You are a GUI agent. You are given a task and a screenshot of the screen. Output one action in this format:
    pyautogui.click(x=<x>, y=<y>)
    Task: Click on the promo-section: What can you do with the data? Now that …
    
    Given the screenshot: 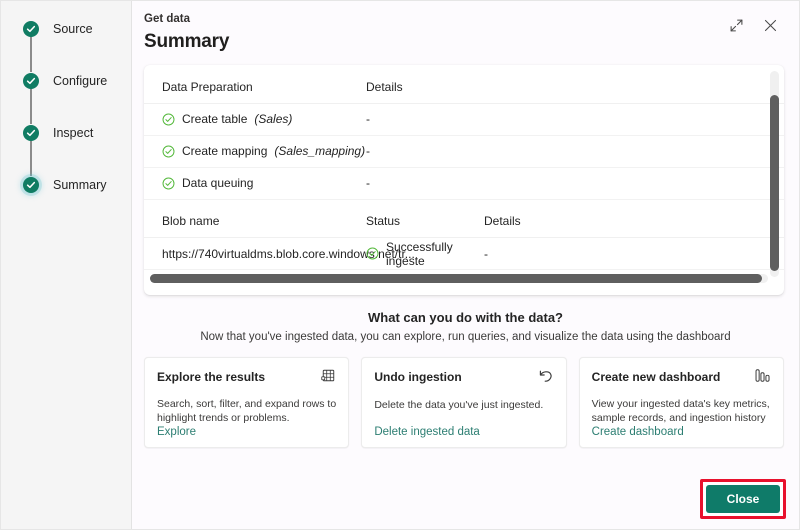 What is the action you would take?
    pyautogui.click(x=465, y=327)
    